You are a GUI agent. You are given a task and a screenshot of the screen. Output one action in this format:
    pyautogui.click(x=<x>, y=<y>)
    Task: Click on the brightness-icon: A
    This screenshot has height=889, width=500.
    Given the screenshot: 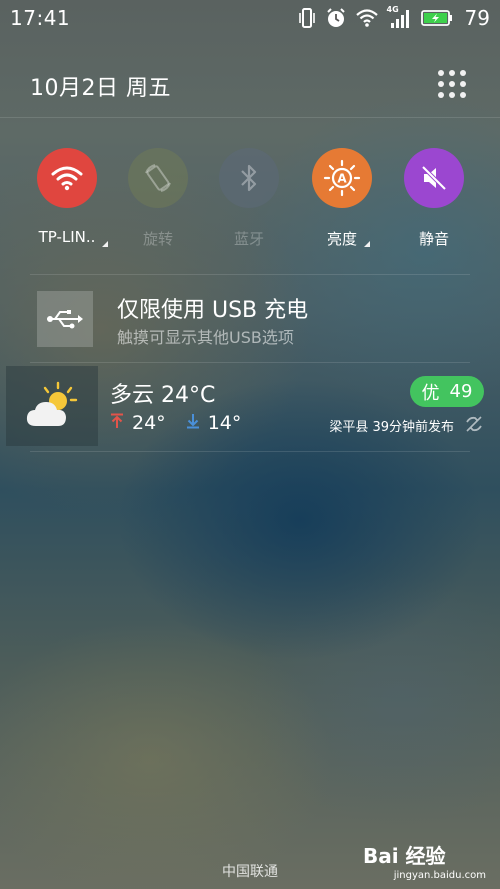 What is the action you would take?
    pyautogui.click(x=342, y=178)
    